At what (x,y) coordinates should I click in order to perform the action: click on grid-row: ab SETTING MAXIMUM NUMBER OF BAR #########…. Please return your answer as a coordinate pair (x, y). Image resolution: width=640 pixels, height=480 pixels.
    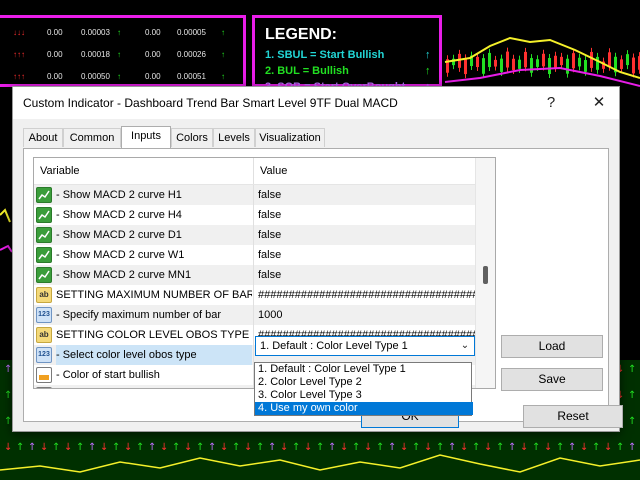
    Looking at the image, I should click on (254, 295).